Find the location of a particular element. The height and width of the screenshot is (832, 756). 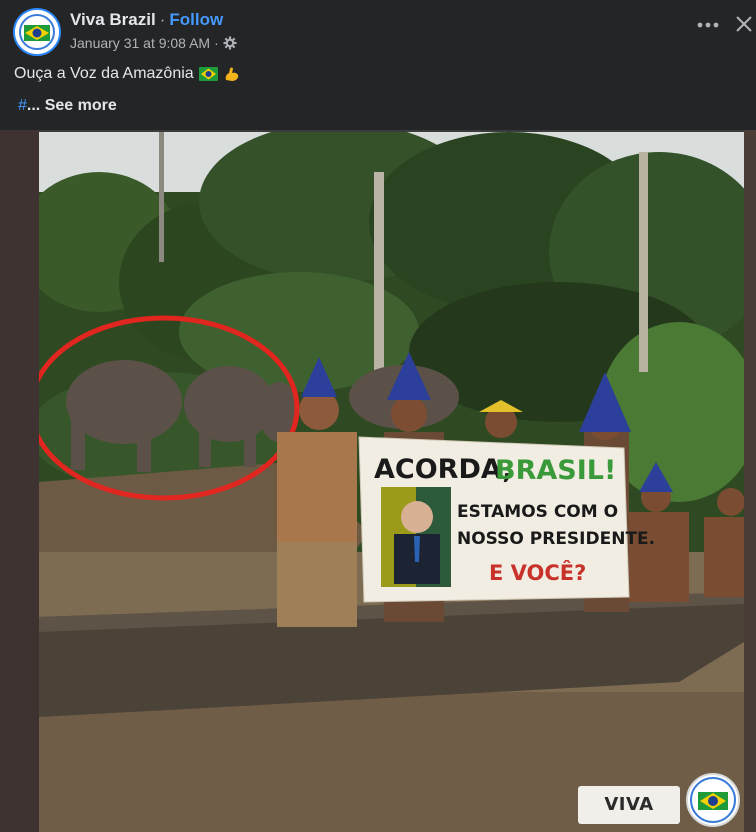

post-meta: January 31 at 9:08 AM · is located at coordinates (153, 43).